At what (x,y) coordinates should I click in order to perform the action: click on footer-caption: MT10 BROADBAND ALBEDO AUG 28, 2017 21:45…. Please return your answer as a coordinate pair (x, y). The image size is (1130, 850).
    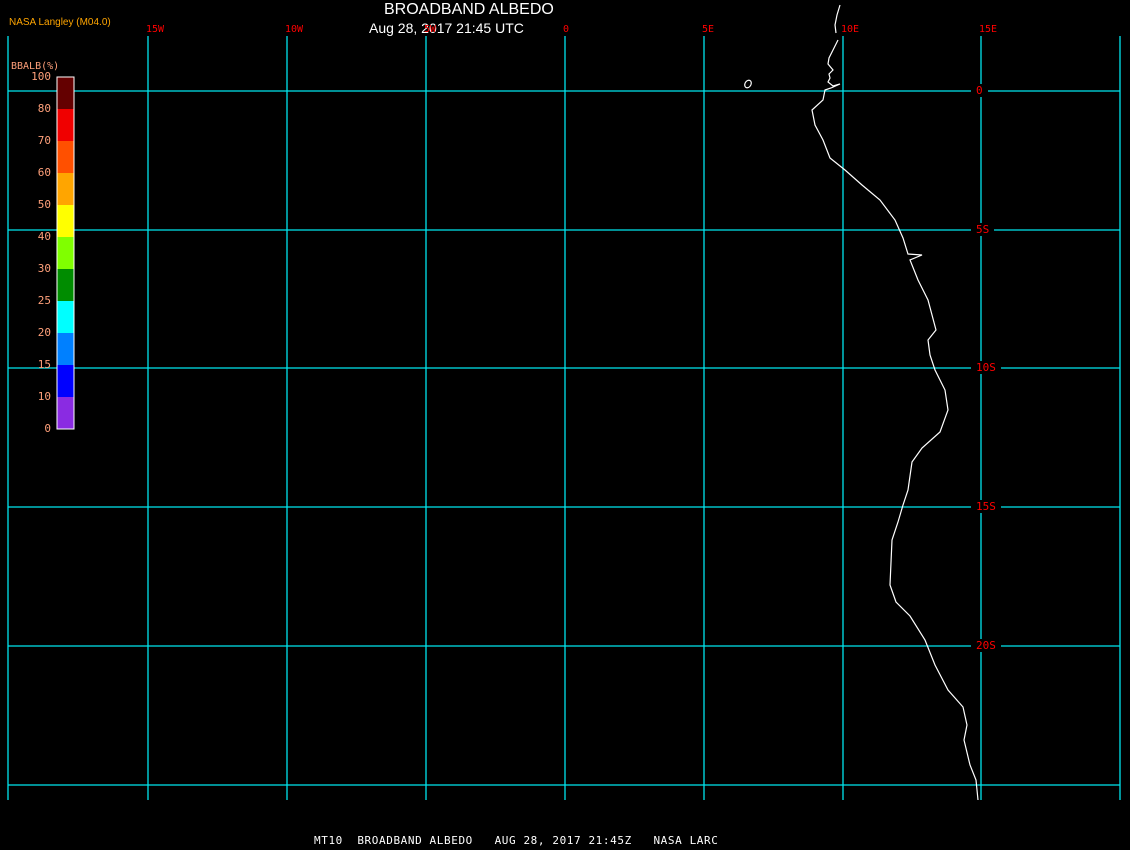
    Looking at the image, I should click on (516, 840).